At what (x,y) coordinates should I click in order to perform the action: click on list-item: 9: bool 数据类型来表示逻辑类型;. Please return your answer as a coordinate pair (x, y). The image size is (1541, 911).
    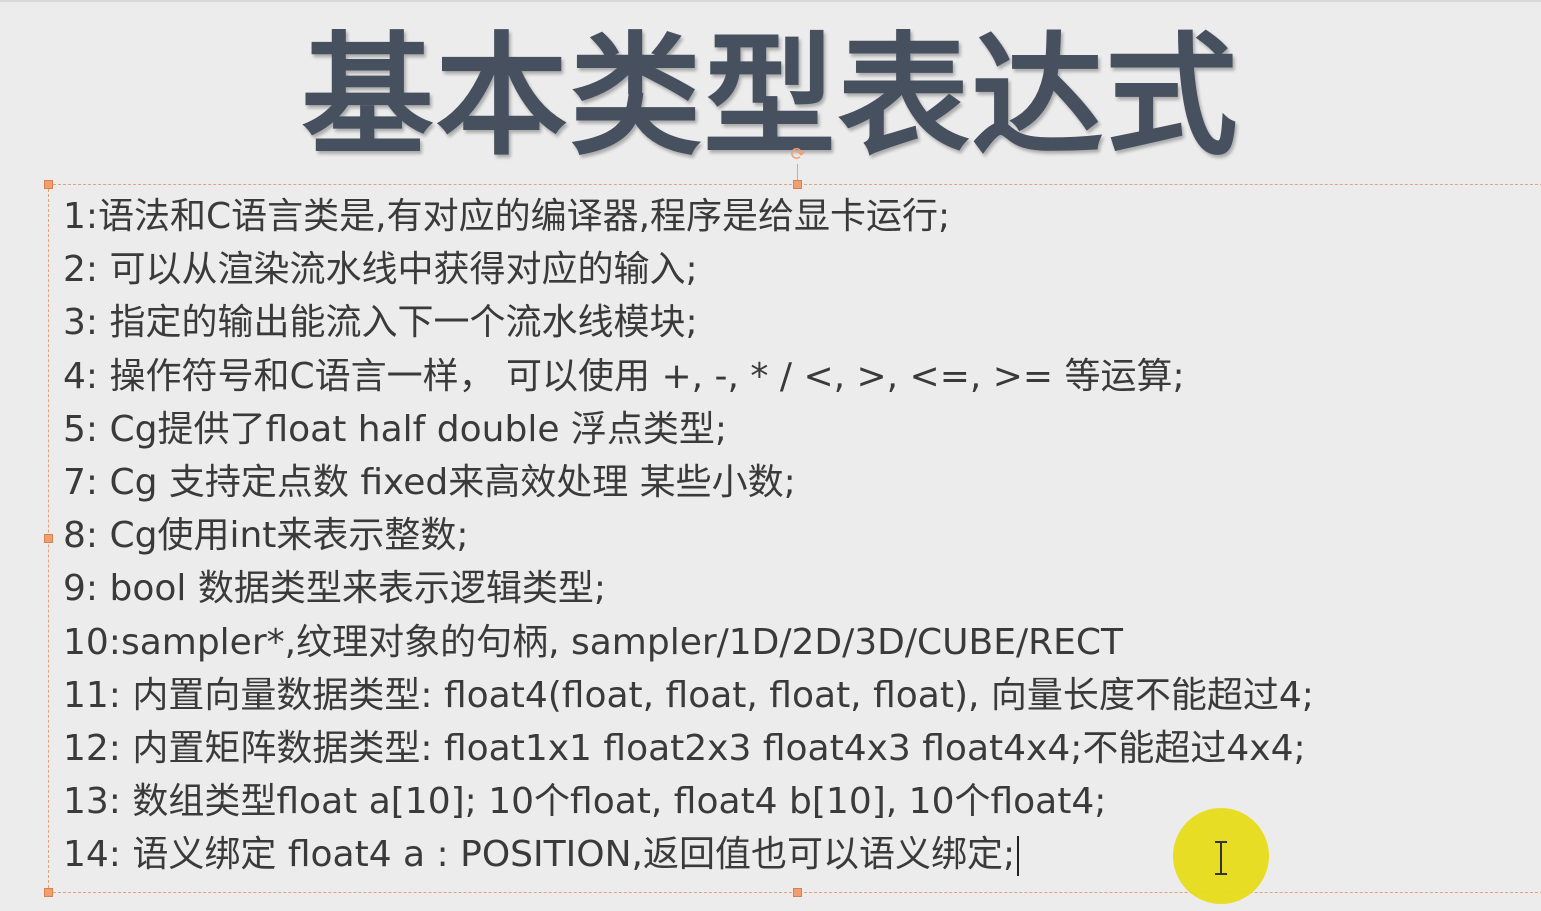
    Looking at the image, I should click on (334, 589).